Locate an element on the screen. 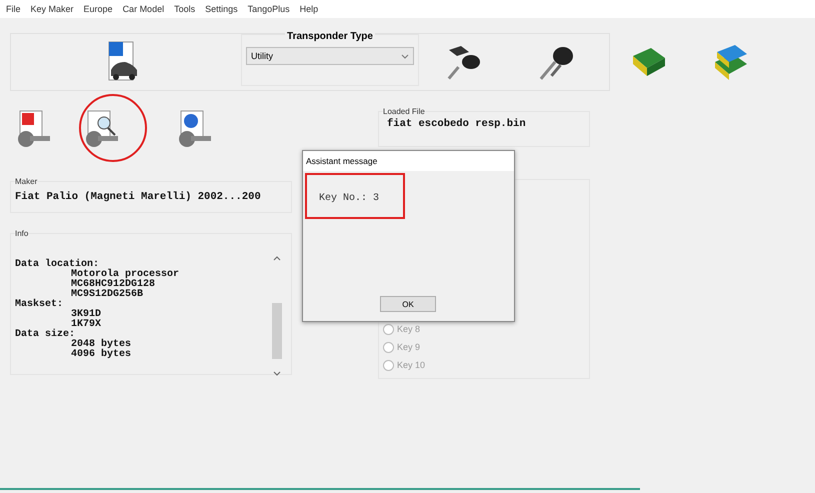 This screenshot has width=815, height=493. info-label: Info is located at coordinates (21, 233).